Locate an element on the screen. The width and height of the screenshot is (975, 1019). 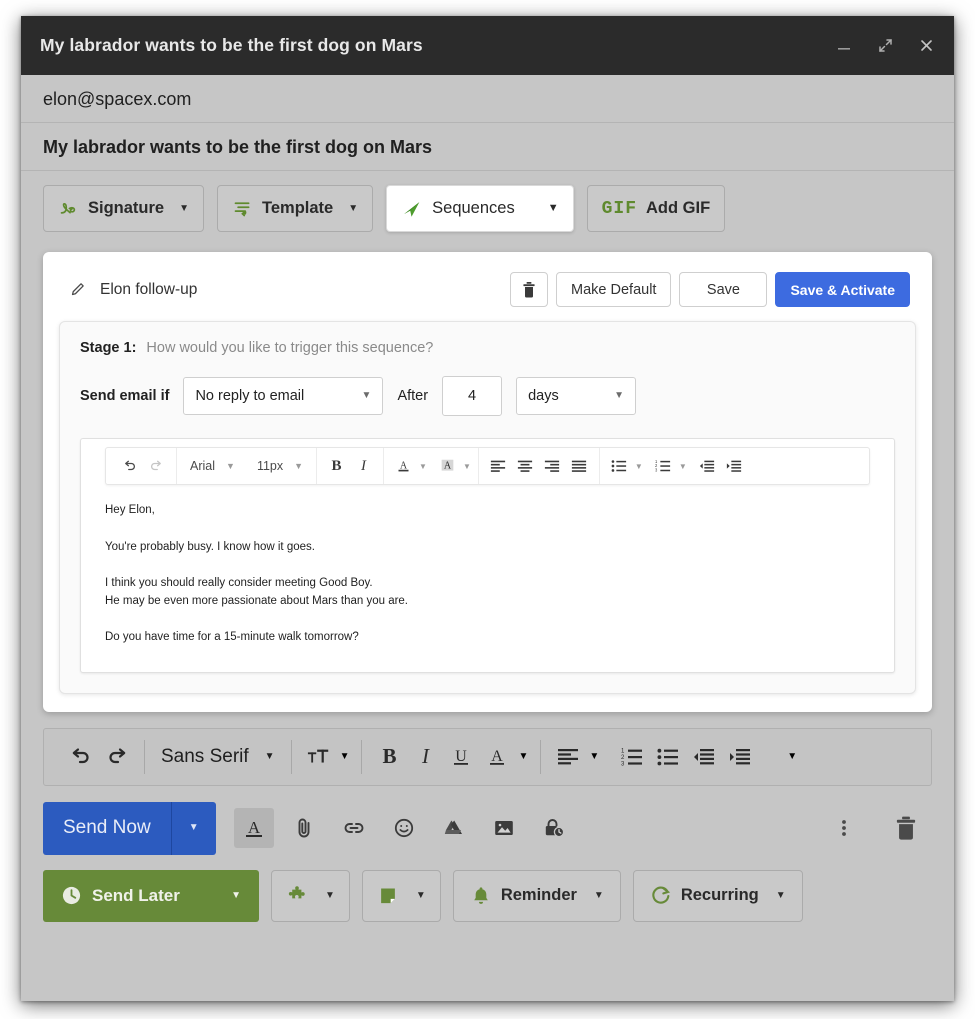
recurring-button: Recurring ▼ is located at coordinates (717, 895).